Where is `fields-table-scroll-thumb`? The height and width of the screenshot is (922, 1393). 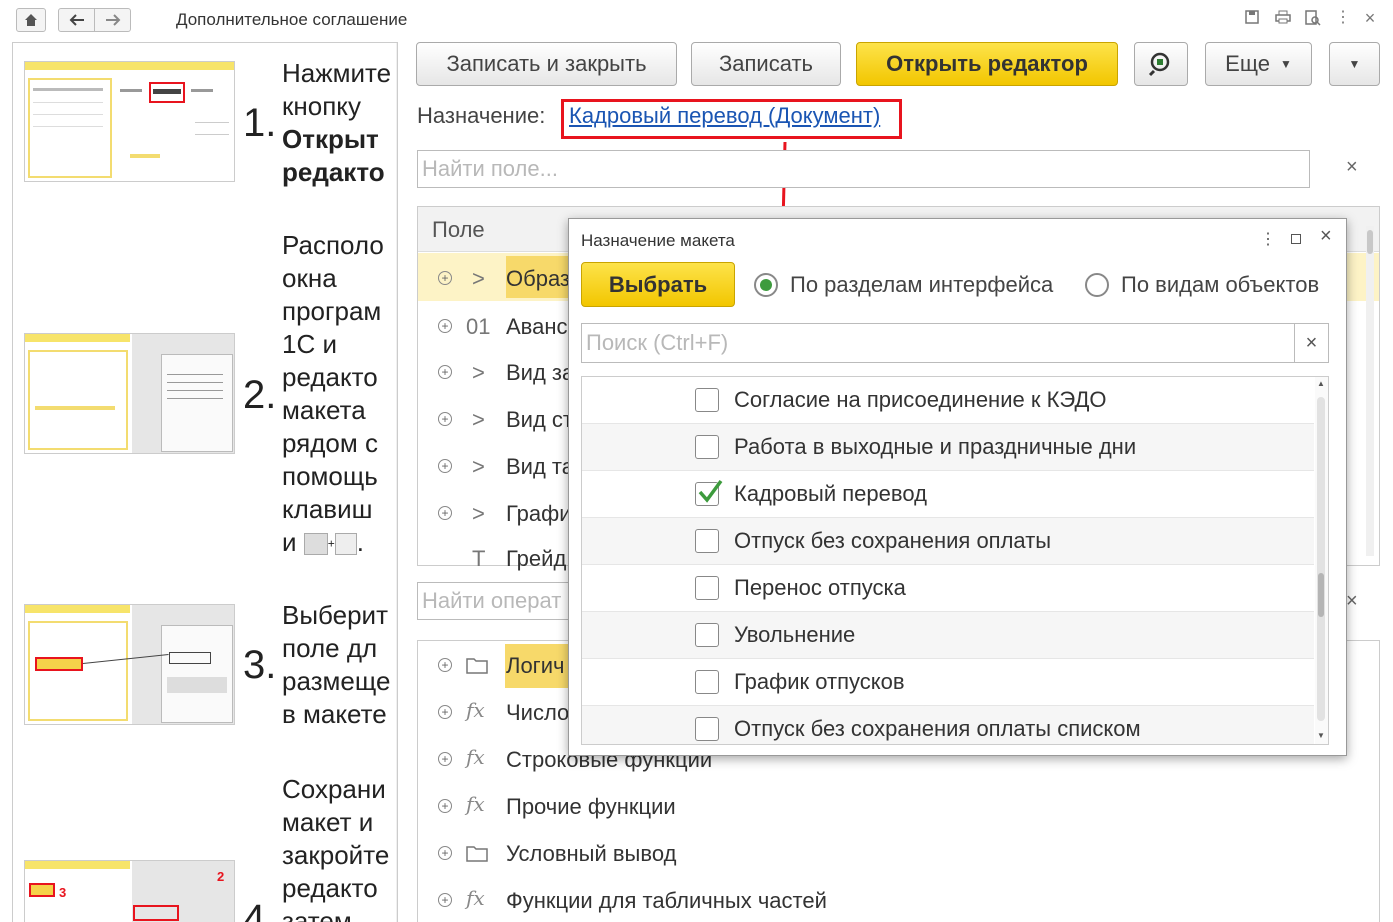 fields-table-scroll-thumb is located at coordinates (1370, 242).